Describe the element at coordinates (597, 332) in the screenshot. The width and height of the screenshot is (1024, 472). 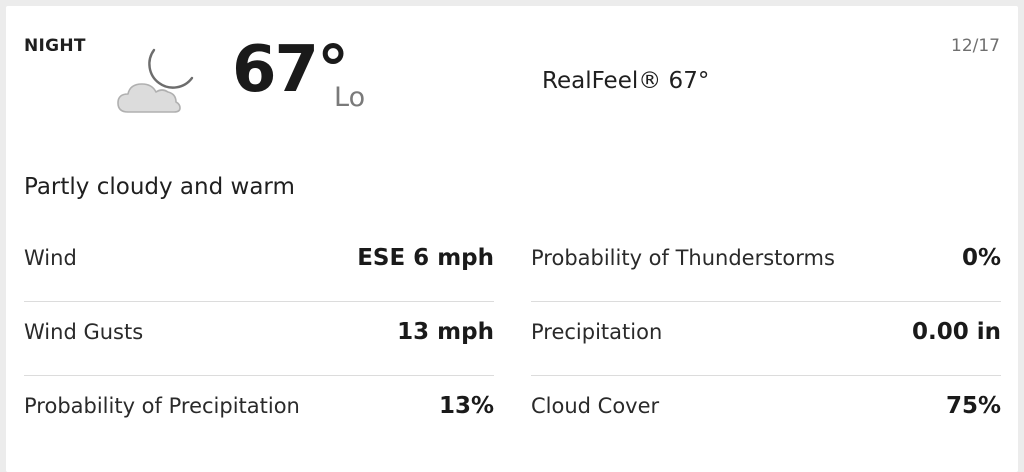
I see `detail-label: Precipitation` at that location.